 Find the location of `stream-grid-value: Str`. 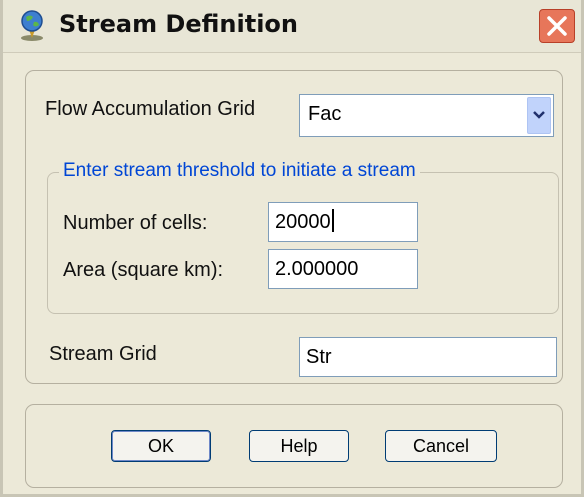

stream-grid-value: Str is located at coordinates (319, 357).